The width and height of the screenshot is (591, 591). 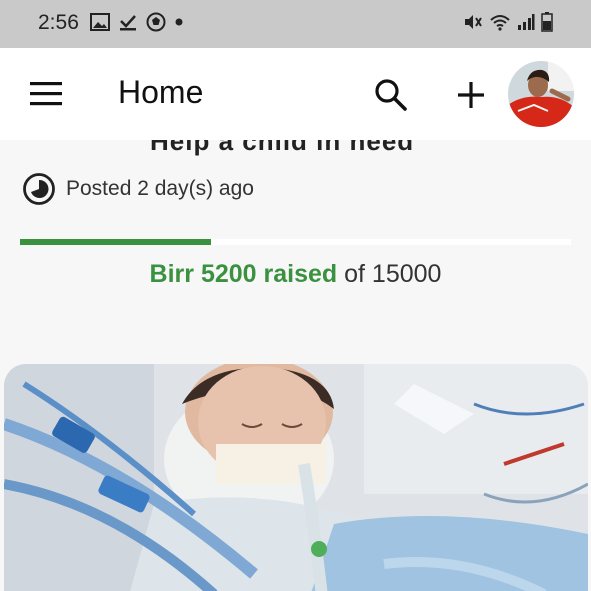 What do you see at coordinates (295, 242) in the screenshot?
I see `fundraise-progress-bar` at bounding box center [295, 242].